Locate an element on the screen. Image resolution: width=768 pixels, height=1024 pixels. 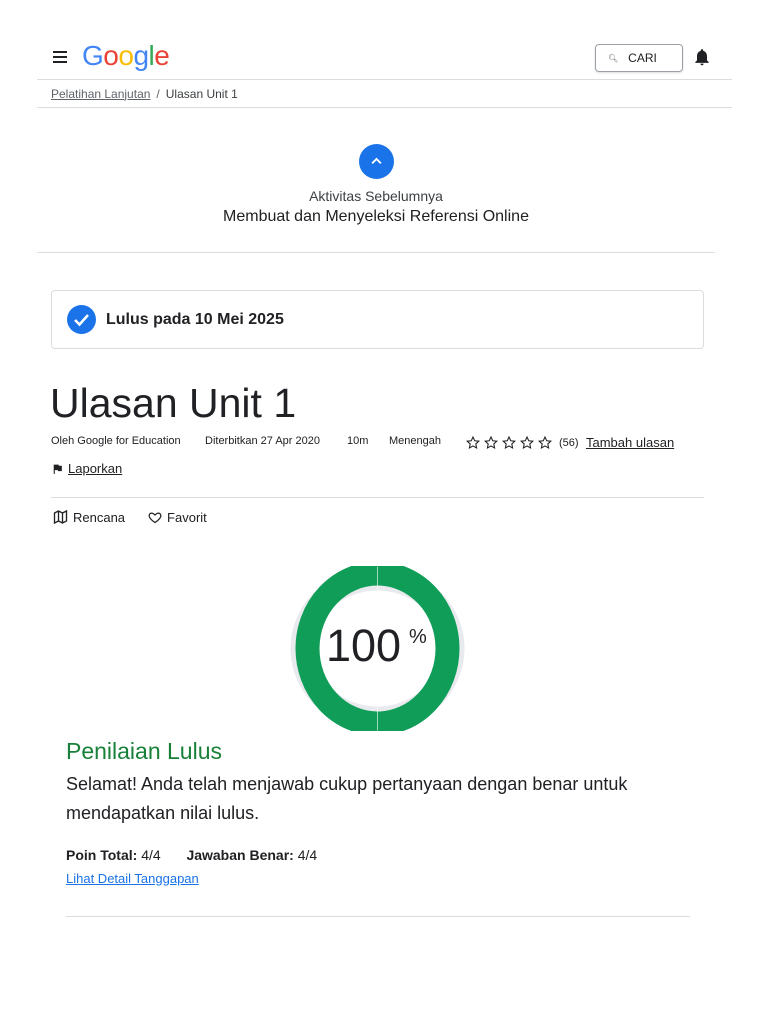
report-button: Laporkan is located at coordinates (86, 468).